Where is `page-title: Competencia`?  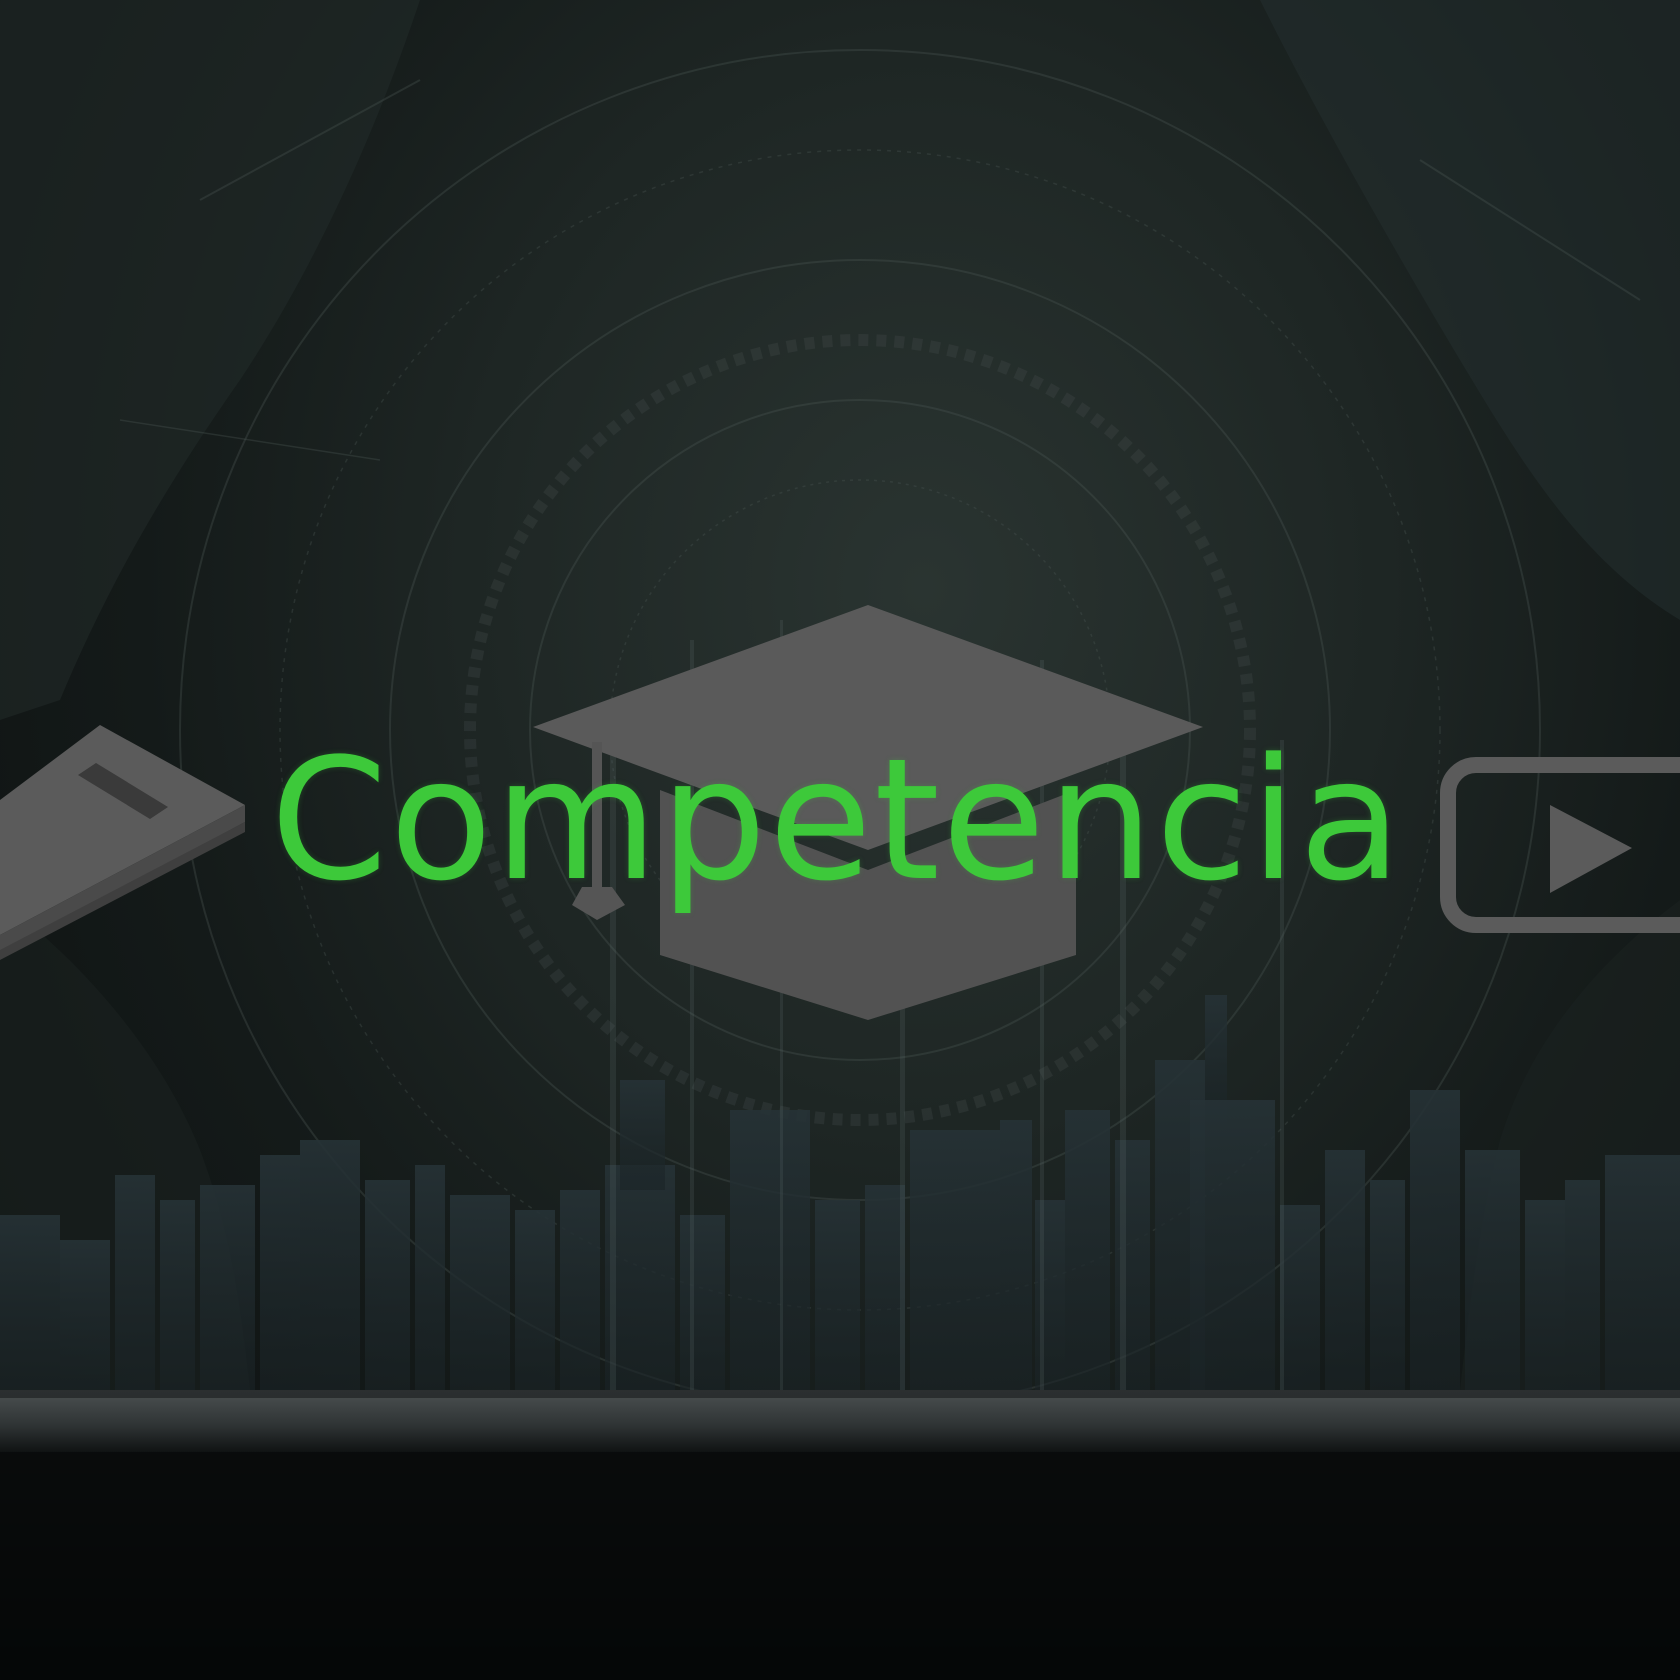
page-title: Competencia is located at coordinates (837, 820).